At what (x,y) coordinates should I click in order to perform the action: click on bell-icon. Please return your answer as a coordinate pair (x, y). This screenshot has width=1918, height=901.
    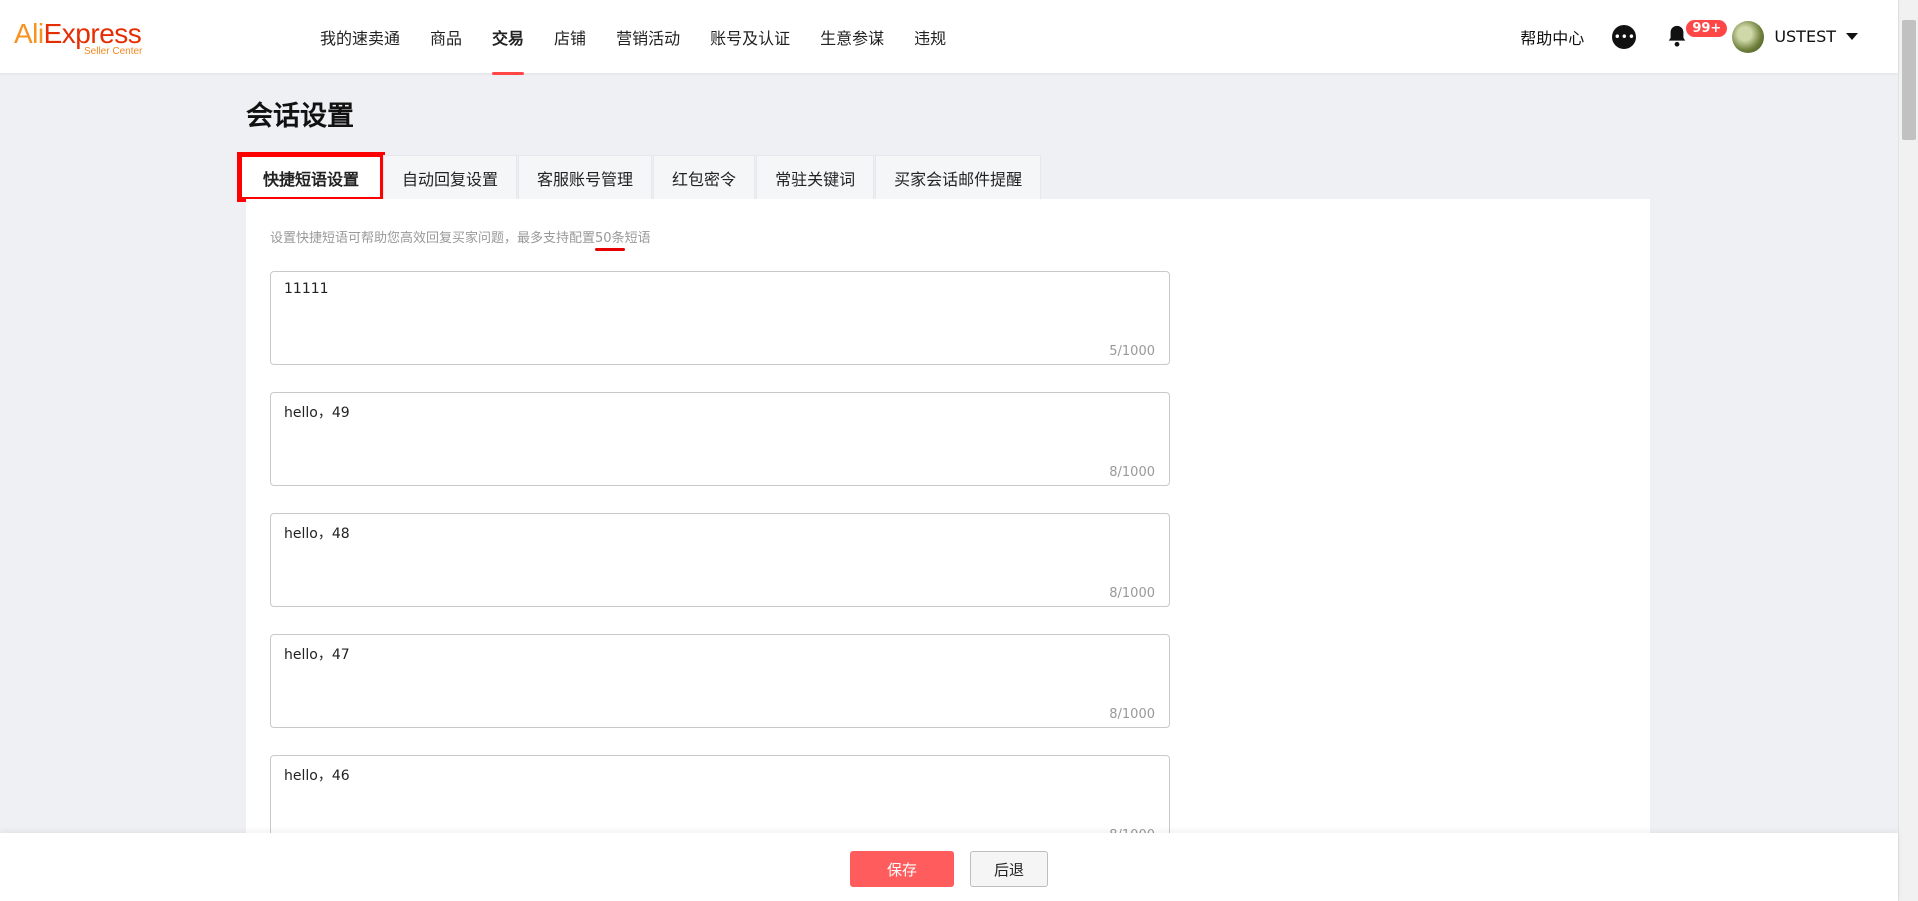
    Looking at the image, I should click on (1677, 36).